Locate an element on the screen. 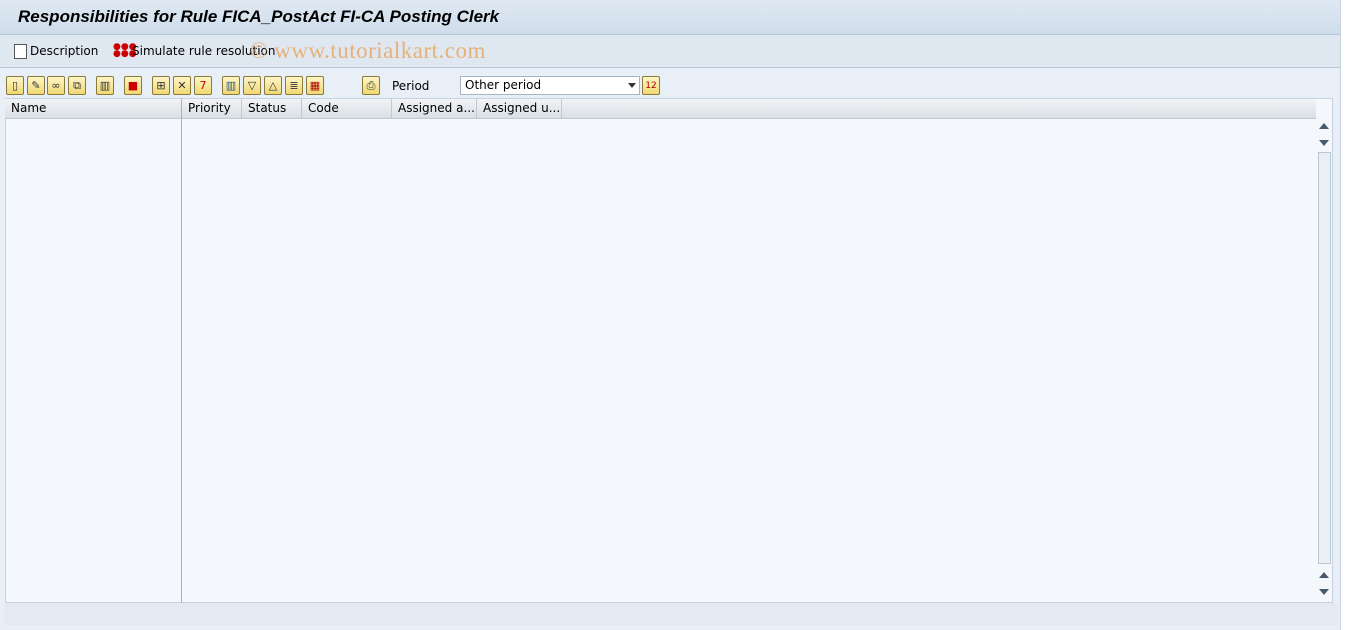  chevron-down-icon is located at coordinates (632, 85).